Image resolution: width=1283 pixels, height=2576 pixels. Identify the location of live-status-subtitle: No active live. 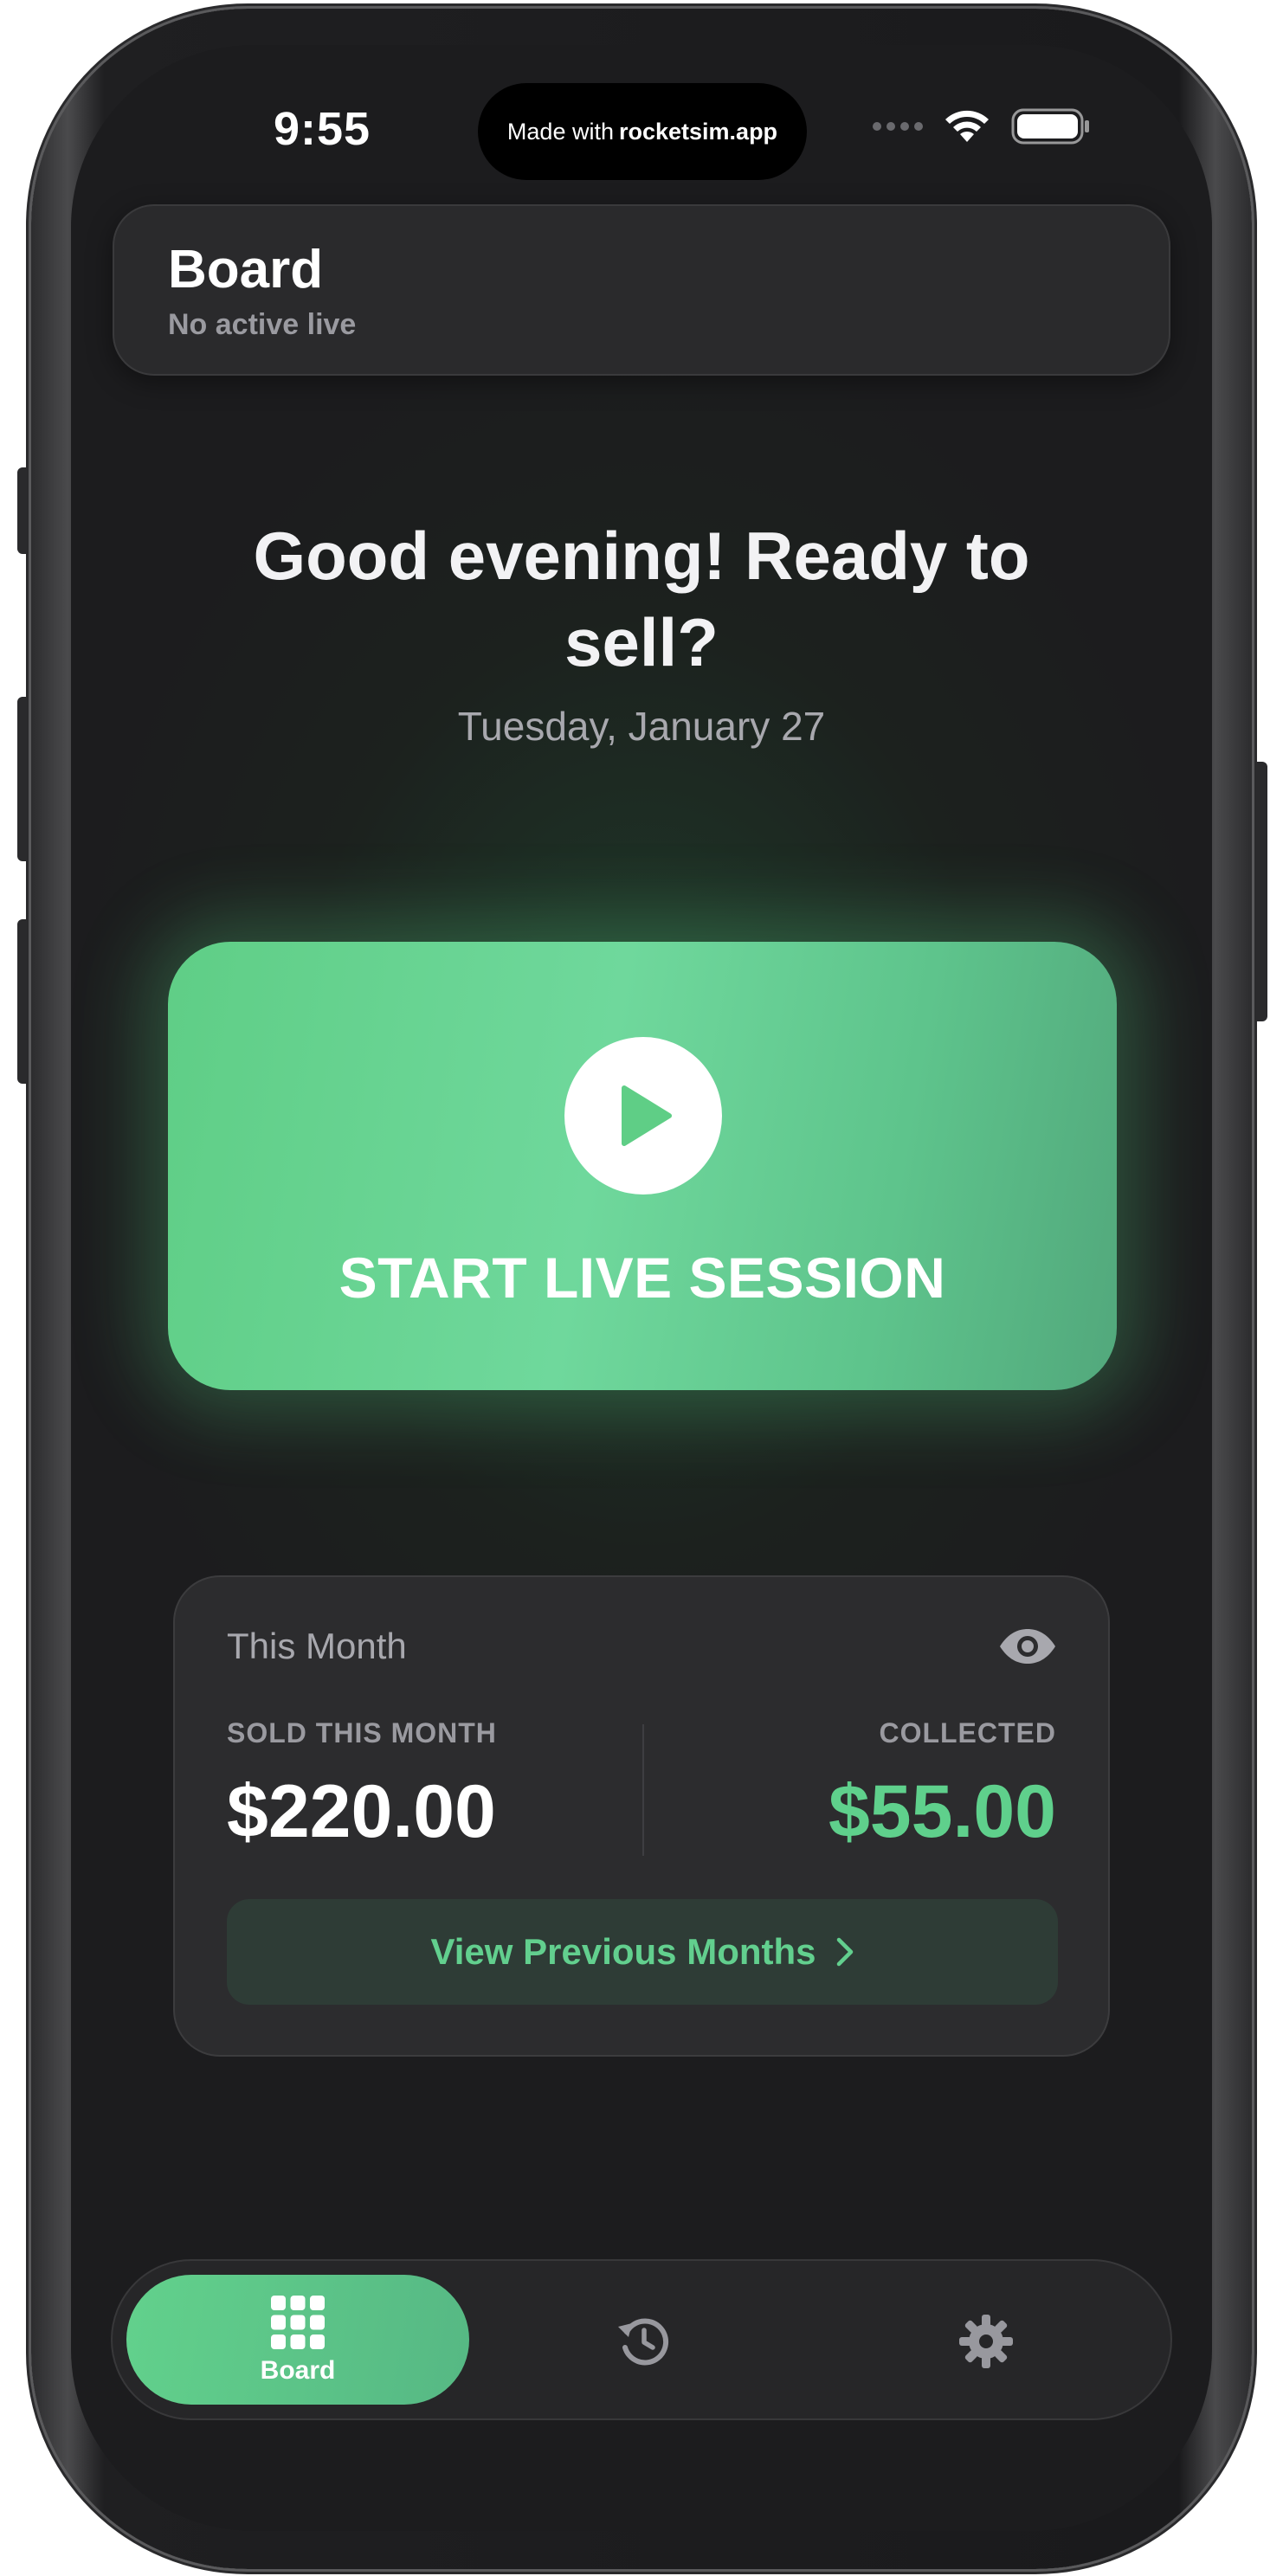
(262, 324).